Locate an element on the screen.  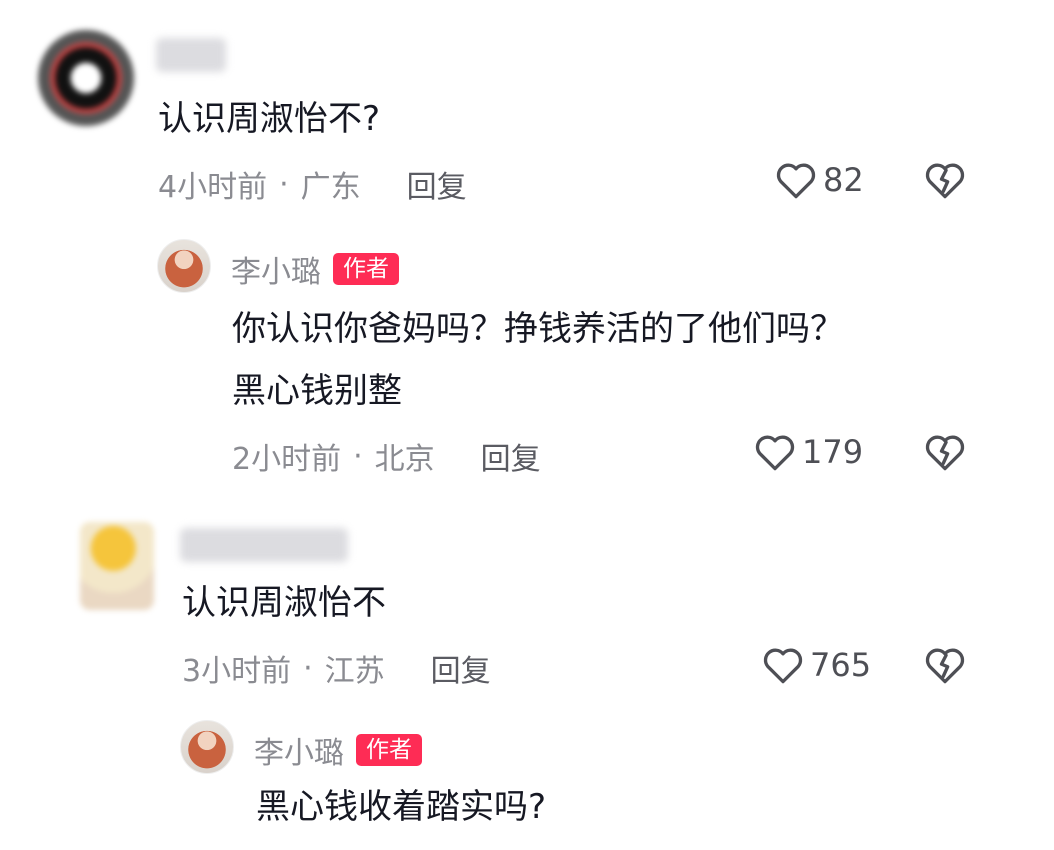
reply-text-line-1: 黑心钱收着踏实吗? is located at coordinates (401, 807).